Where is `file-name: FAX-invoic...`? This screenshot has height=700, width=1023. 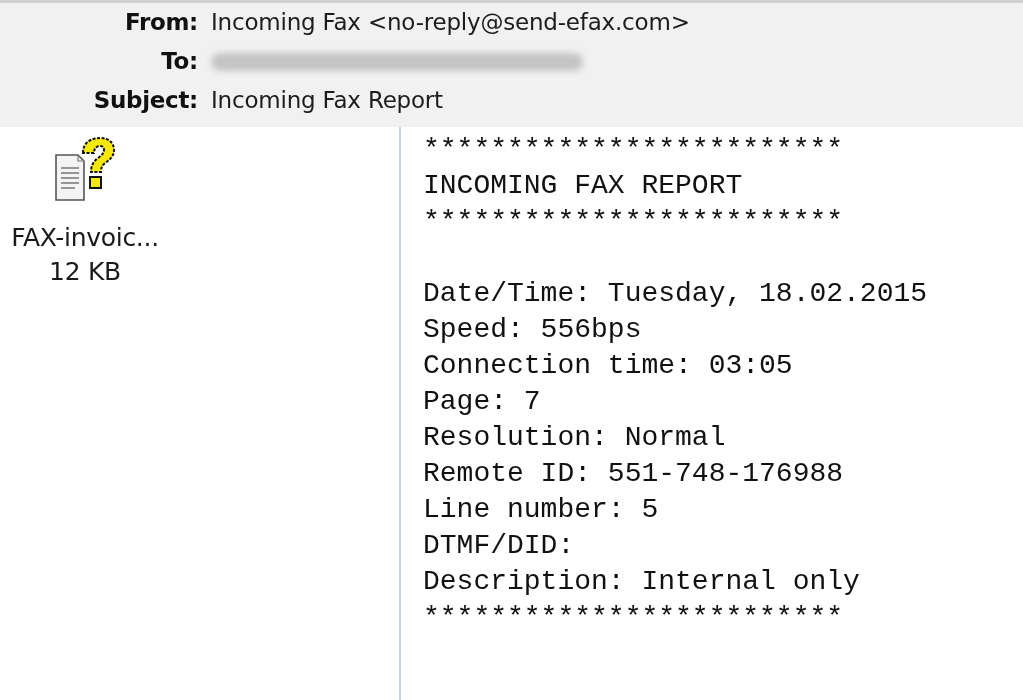 file-name: FAX-invoic... is located at coordinates (85, 238).